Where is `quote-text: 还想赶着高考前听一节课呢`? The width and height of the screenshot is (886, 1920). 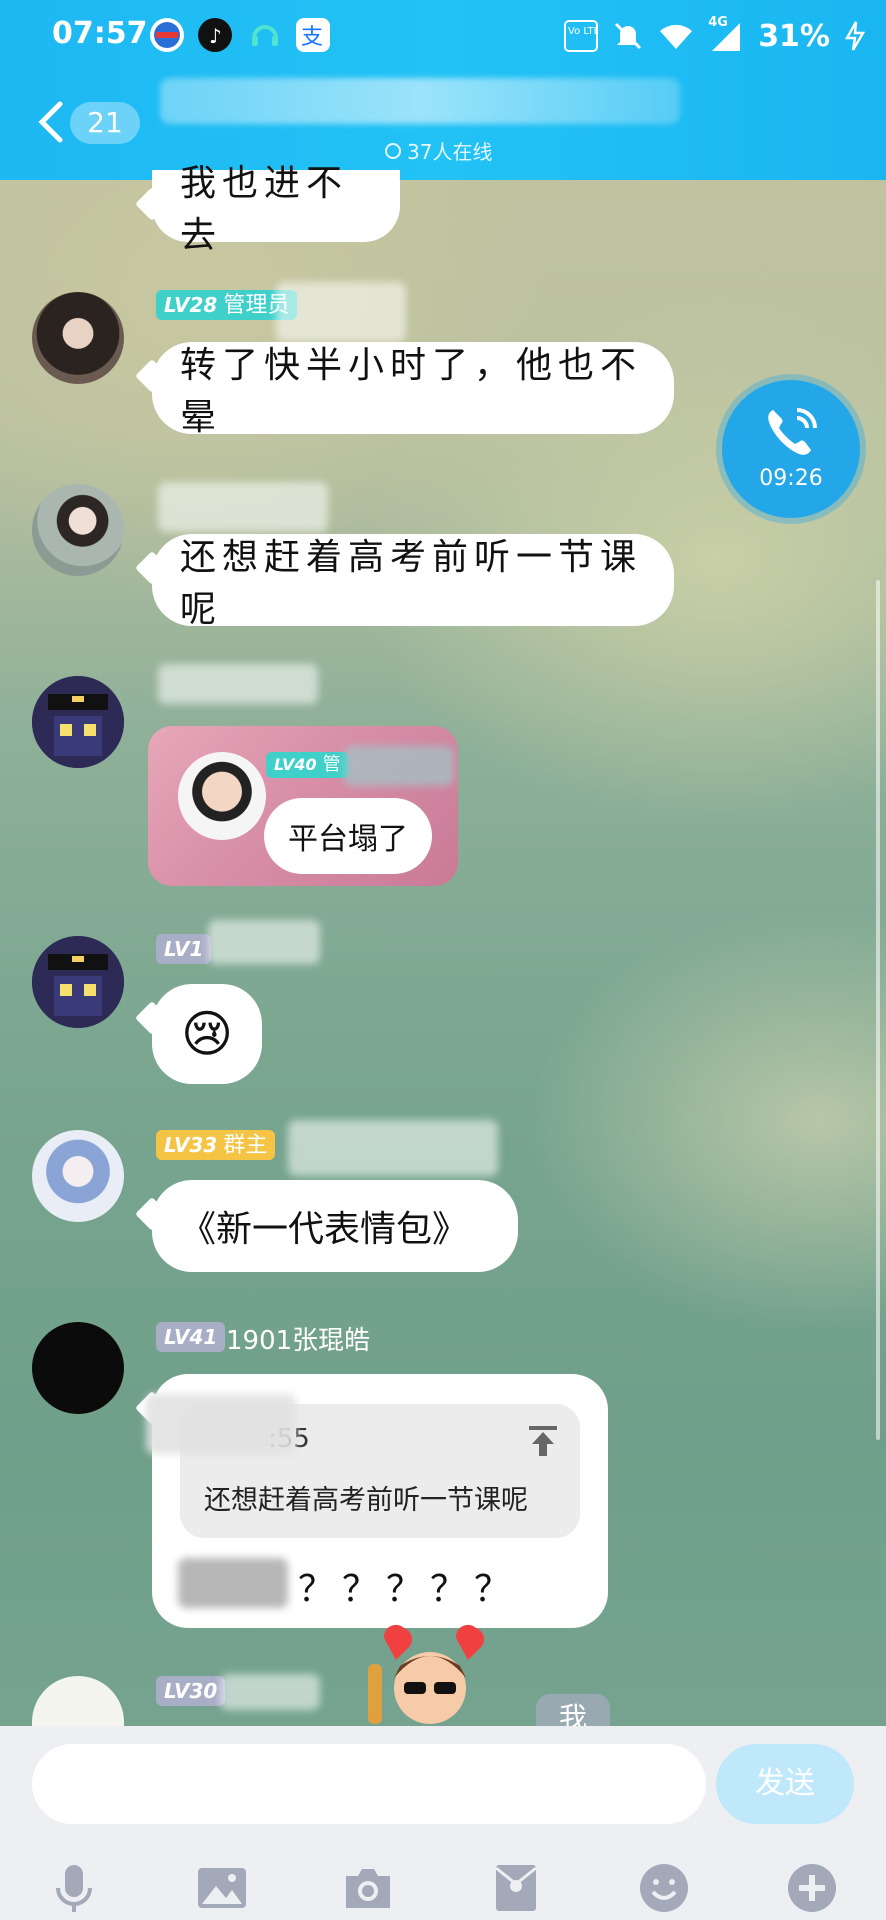
quote-text: 还想赶着高考前听一节课呢 is located at coordinates (366, 1500).